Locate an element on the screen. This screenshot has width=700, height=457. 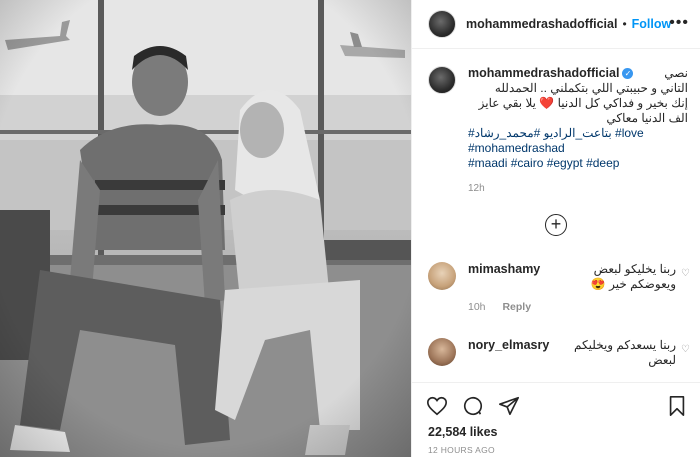
comment-time: 10h is located at coordinates (477, 307).